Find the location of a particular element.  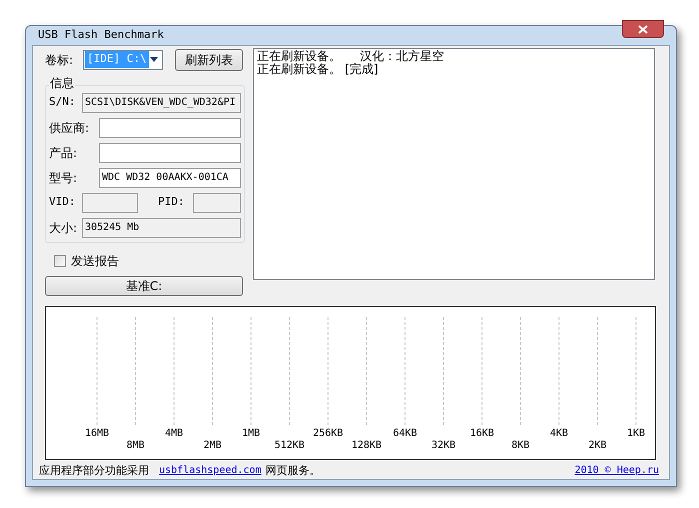

log-line: 正在刷新设备。 [完成] is located at coordinates (317, 69).